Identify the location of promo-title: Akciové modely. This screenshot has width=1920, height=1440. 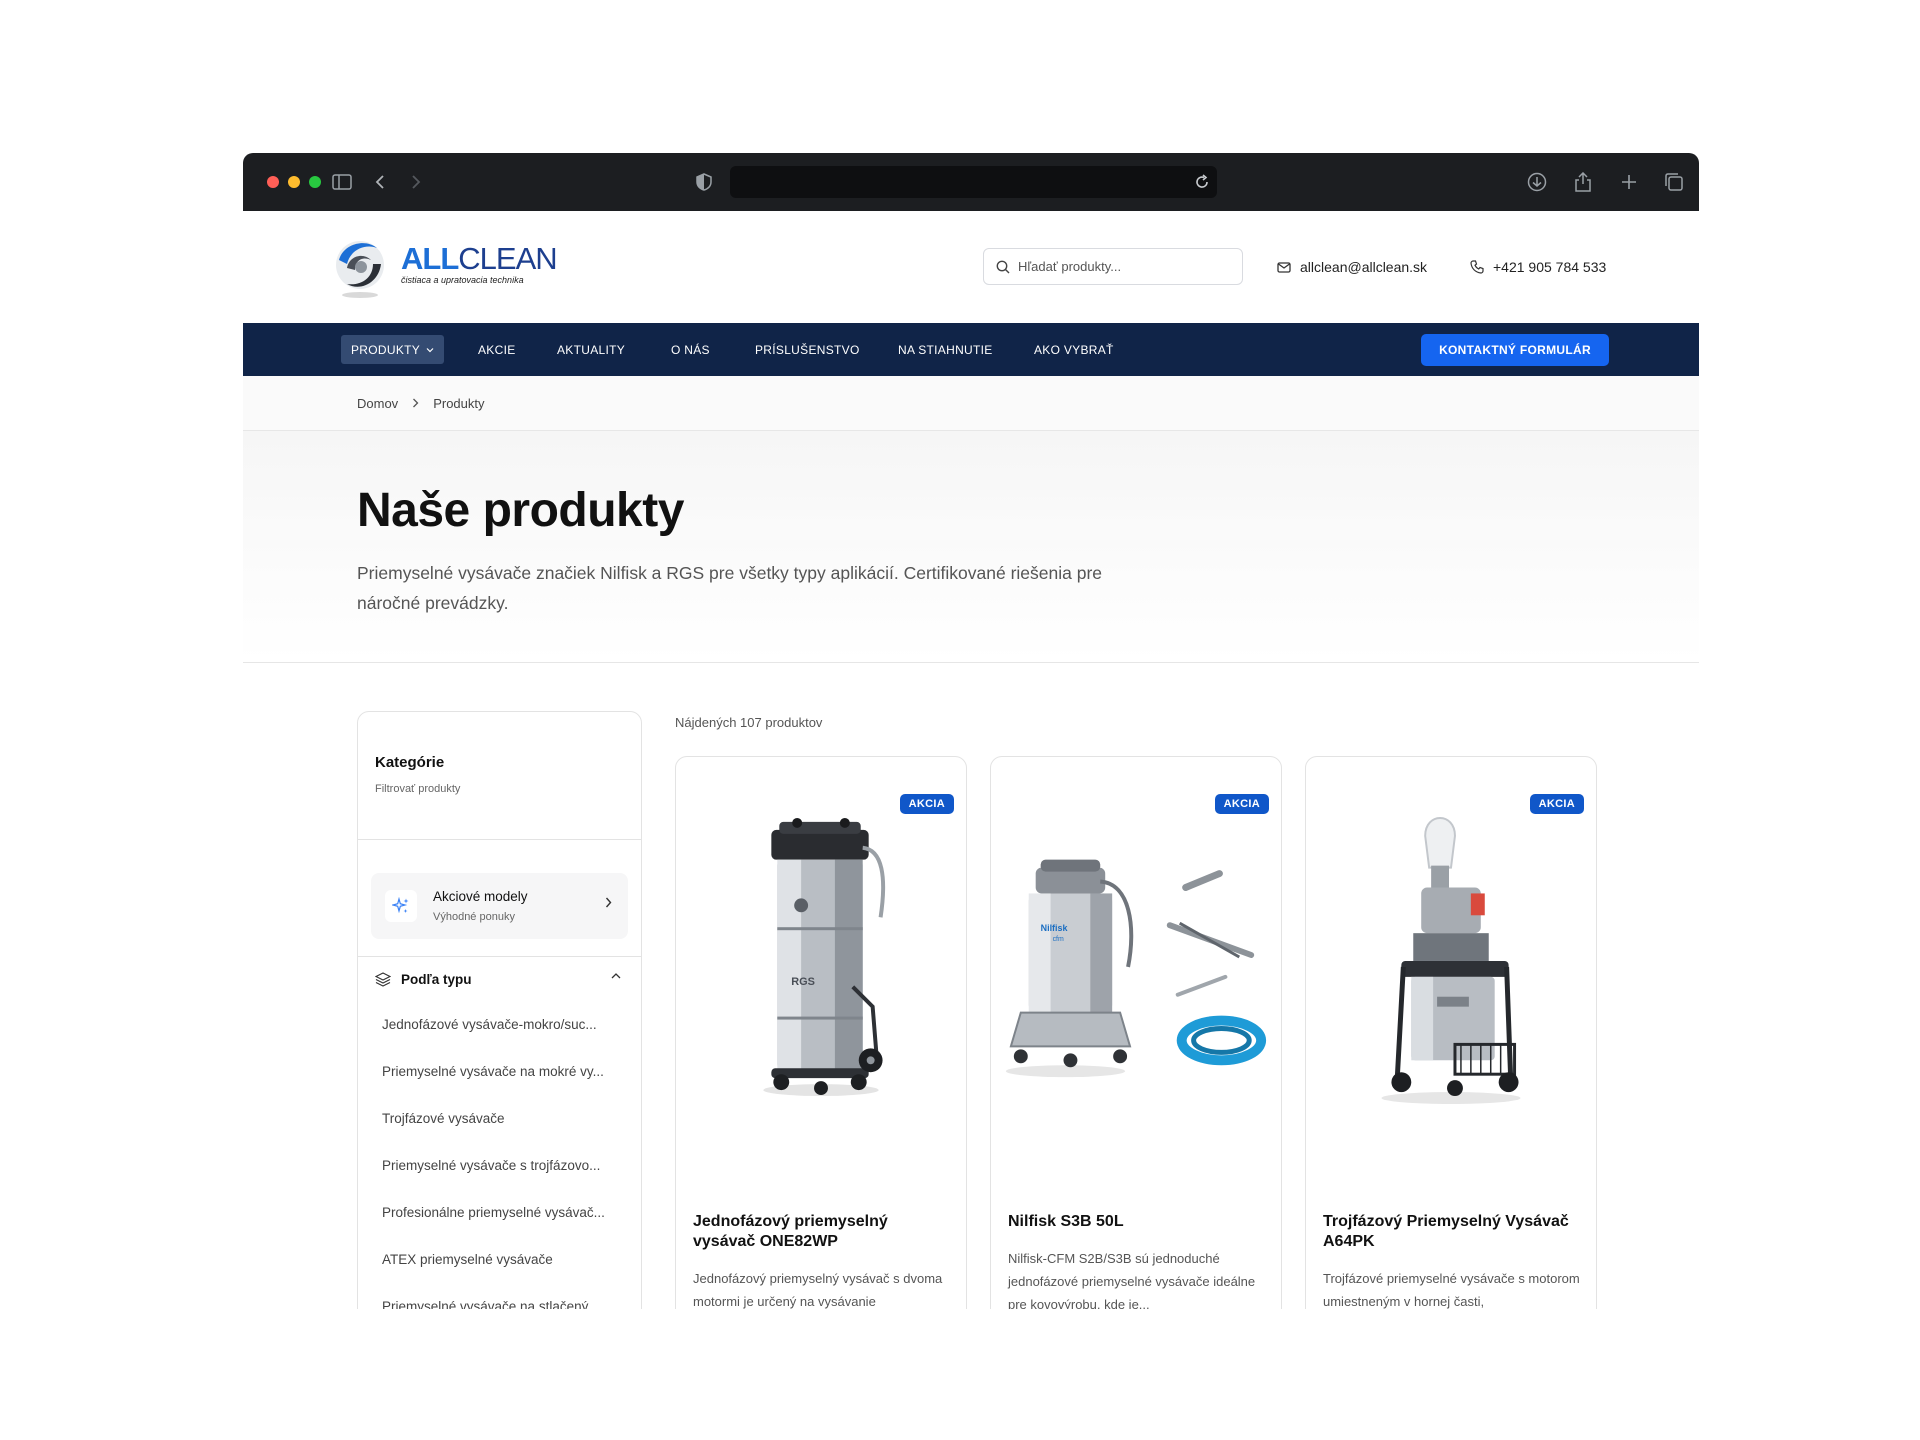
(480, 896).